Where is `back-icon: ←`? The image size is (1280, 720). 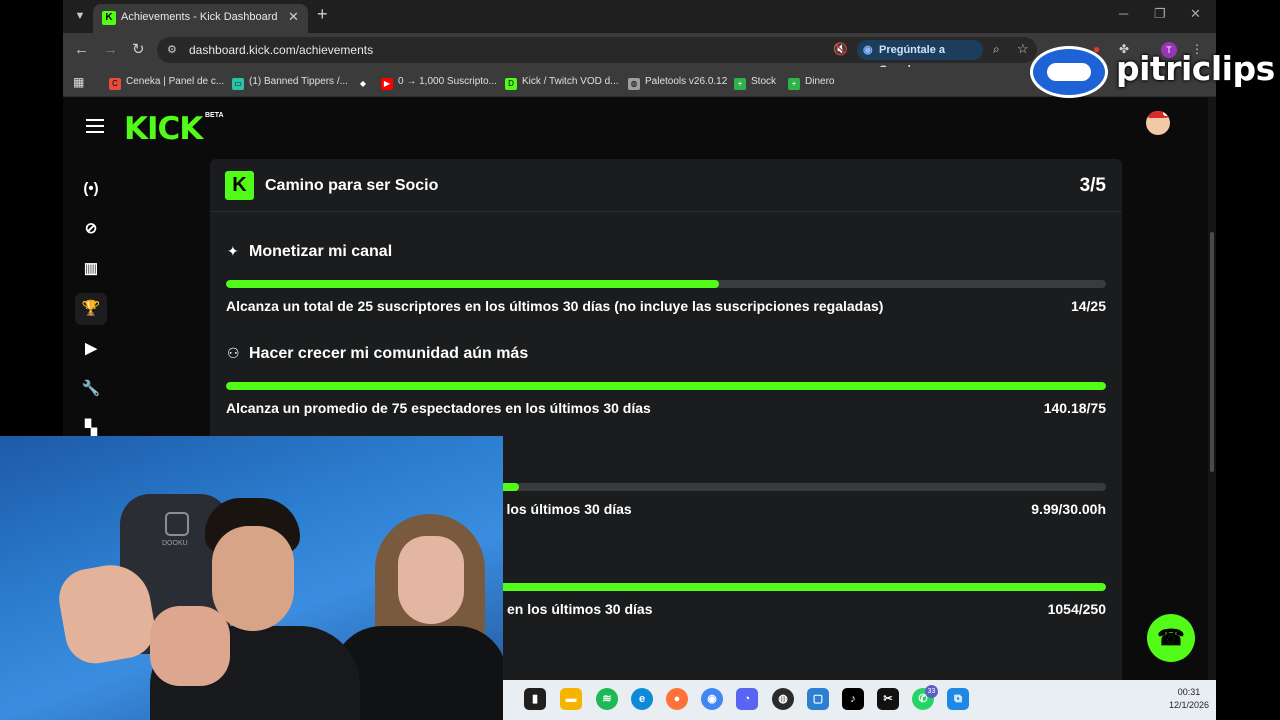
back-icon: ← is located at coordinates (81, 50).